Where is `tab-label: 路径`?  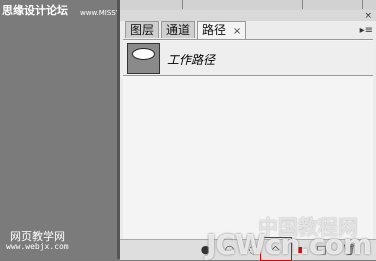 tab-label: 路径 is located at coordinates (214, 30).